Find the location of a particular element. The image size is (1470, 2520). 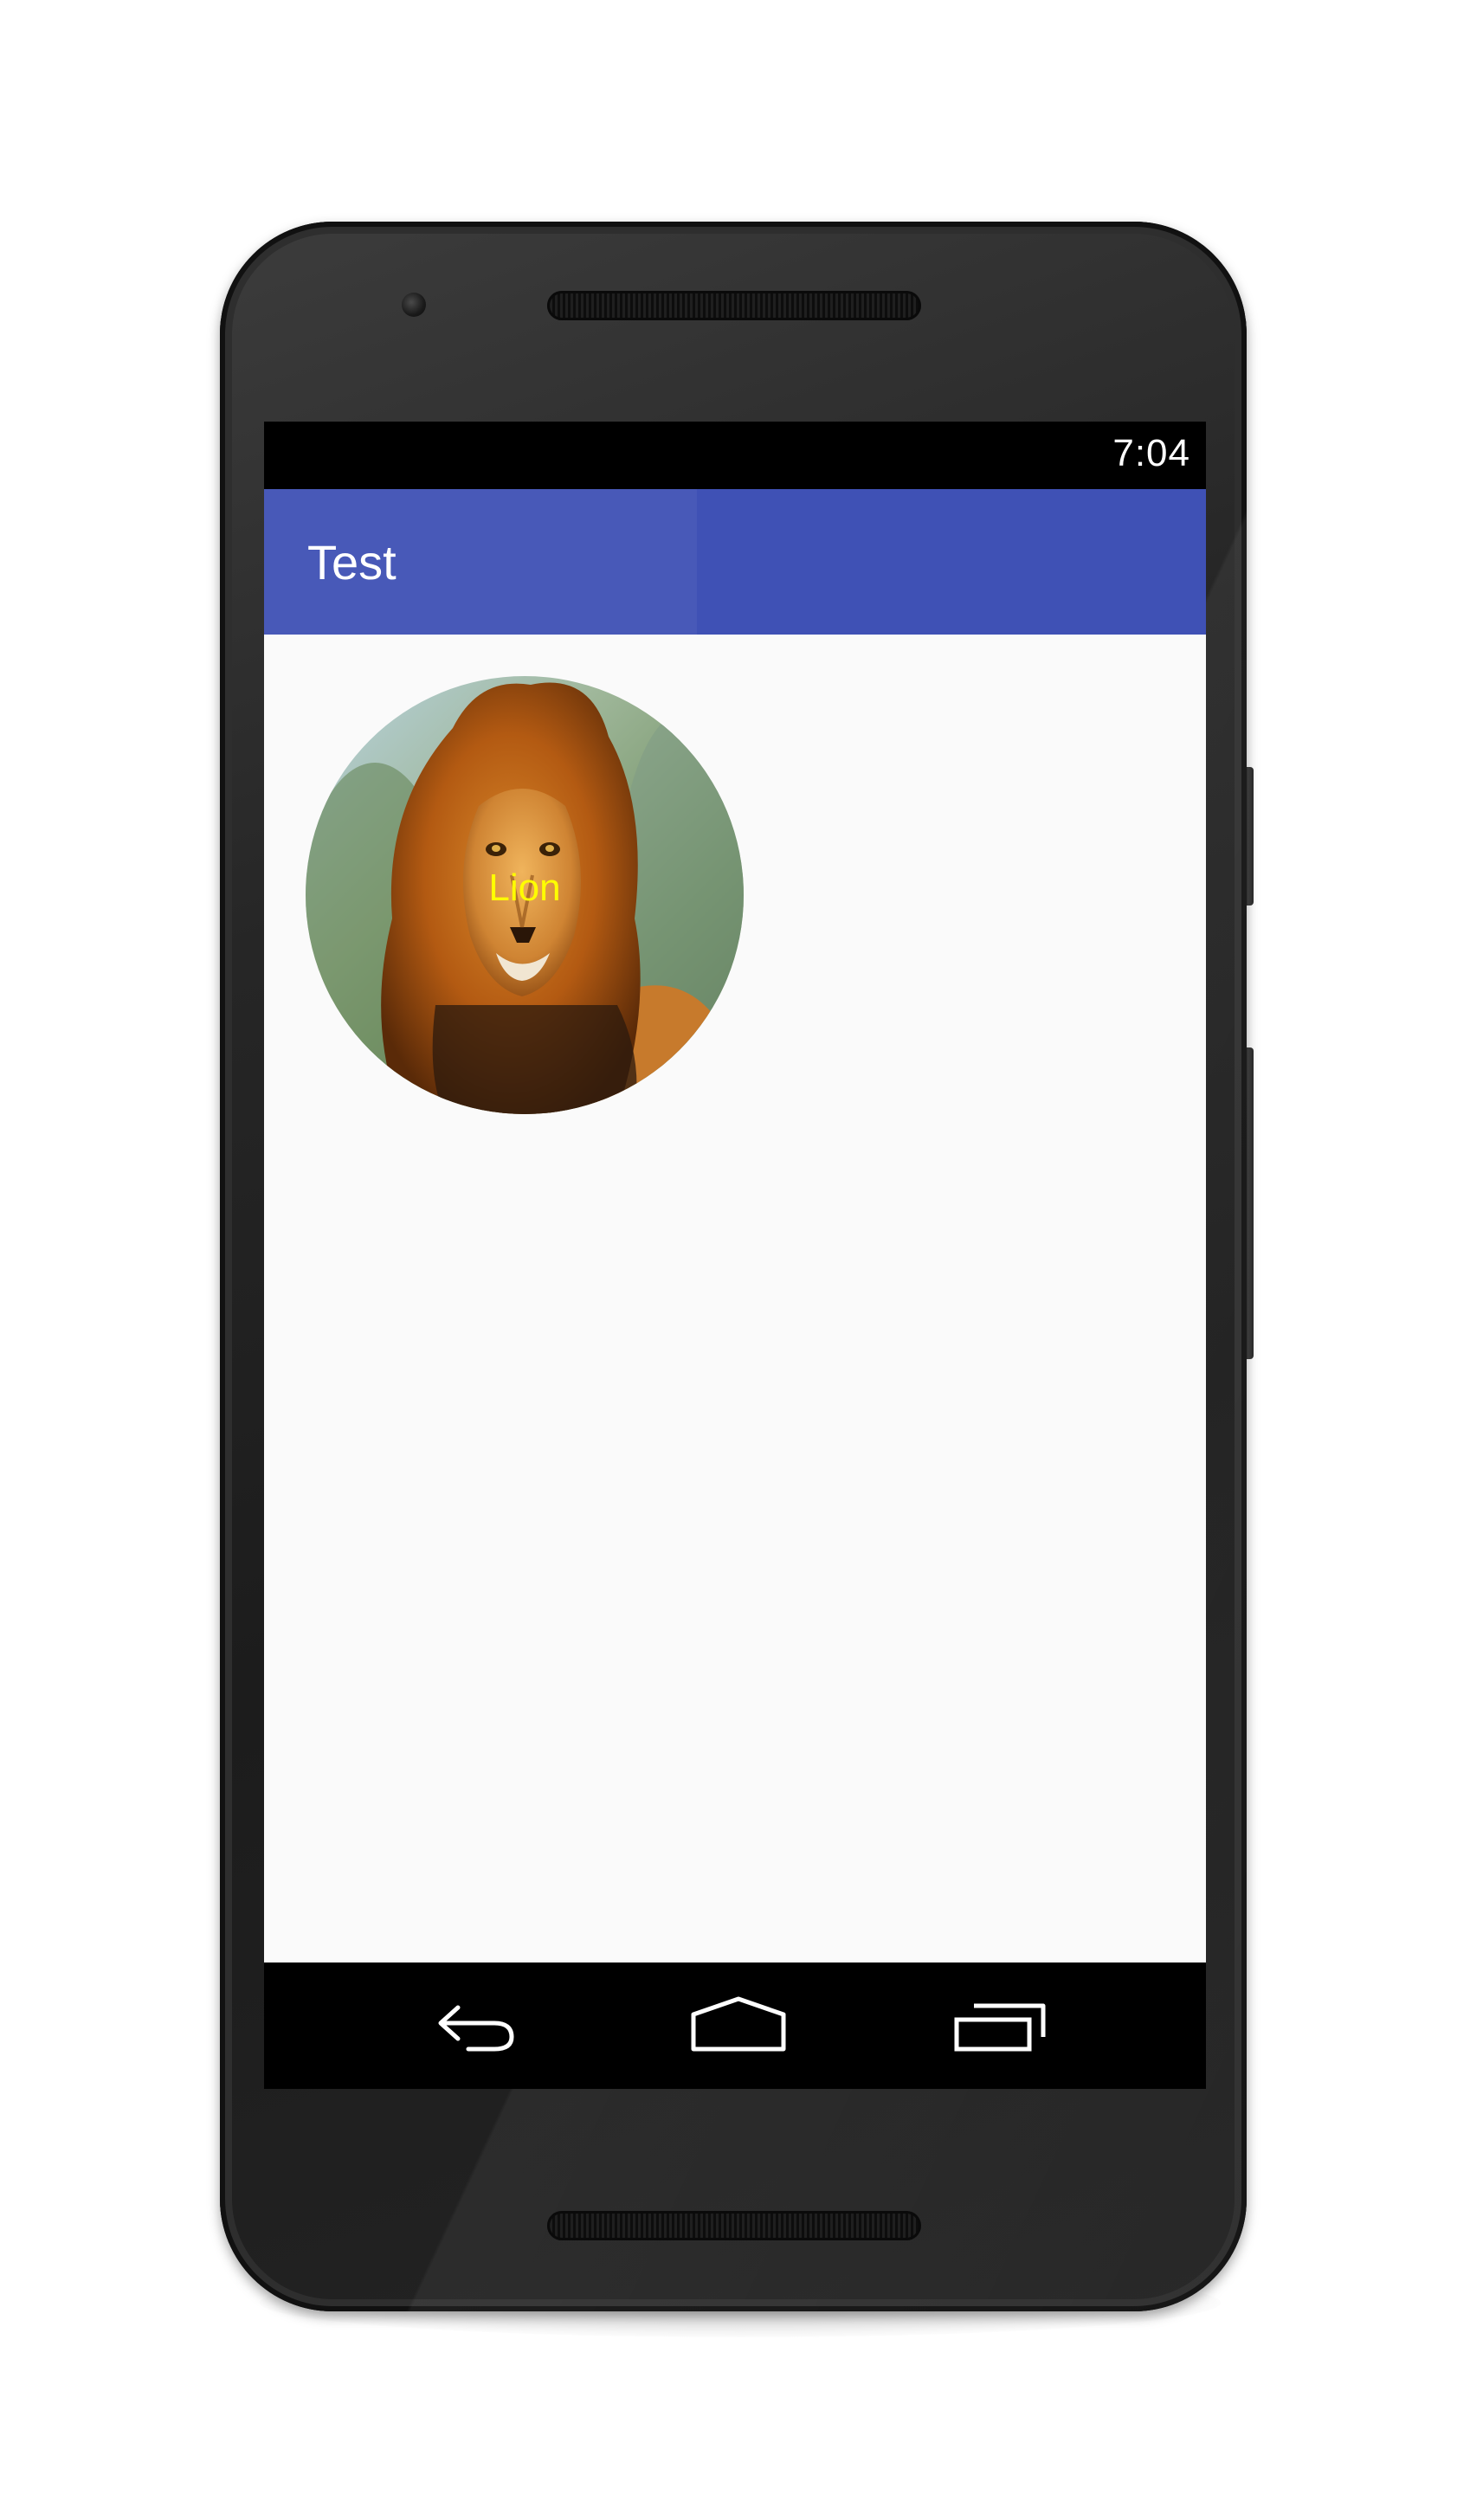

status-bar: 7:04 is located at coordinates (735, 455).